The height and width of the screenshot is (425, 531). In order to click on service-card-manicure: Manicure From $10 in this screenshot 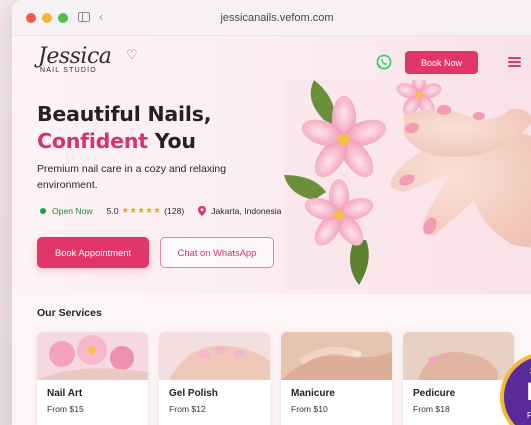, I will do `click(336, 378)`.